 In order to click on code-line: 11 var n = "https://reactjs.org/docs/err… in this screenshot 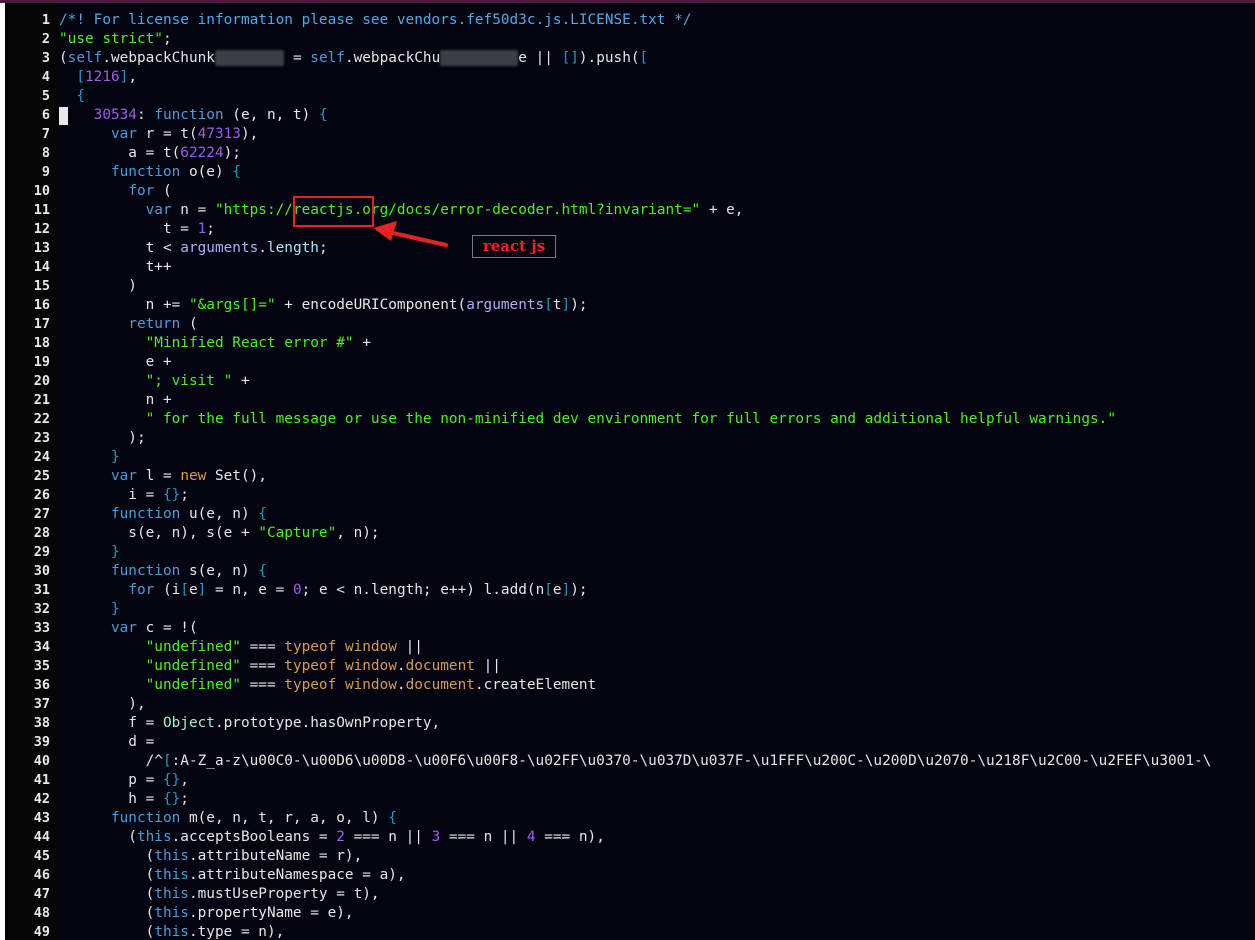, I will do `click(630, 210)`.